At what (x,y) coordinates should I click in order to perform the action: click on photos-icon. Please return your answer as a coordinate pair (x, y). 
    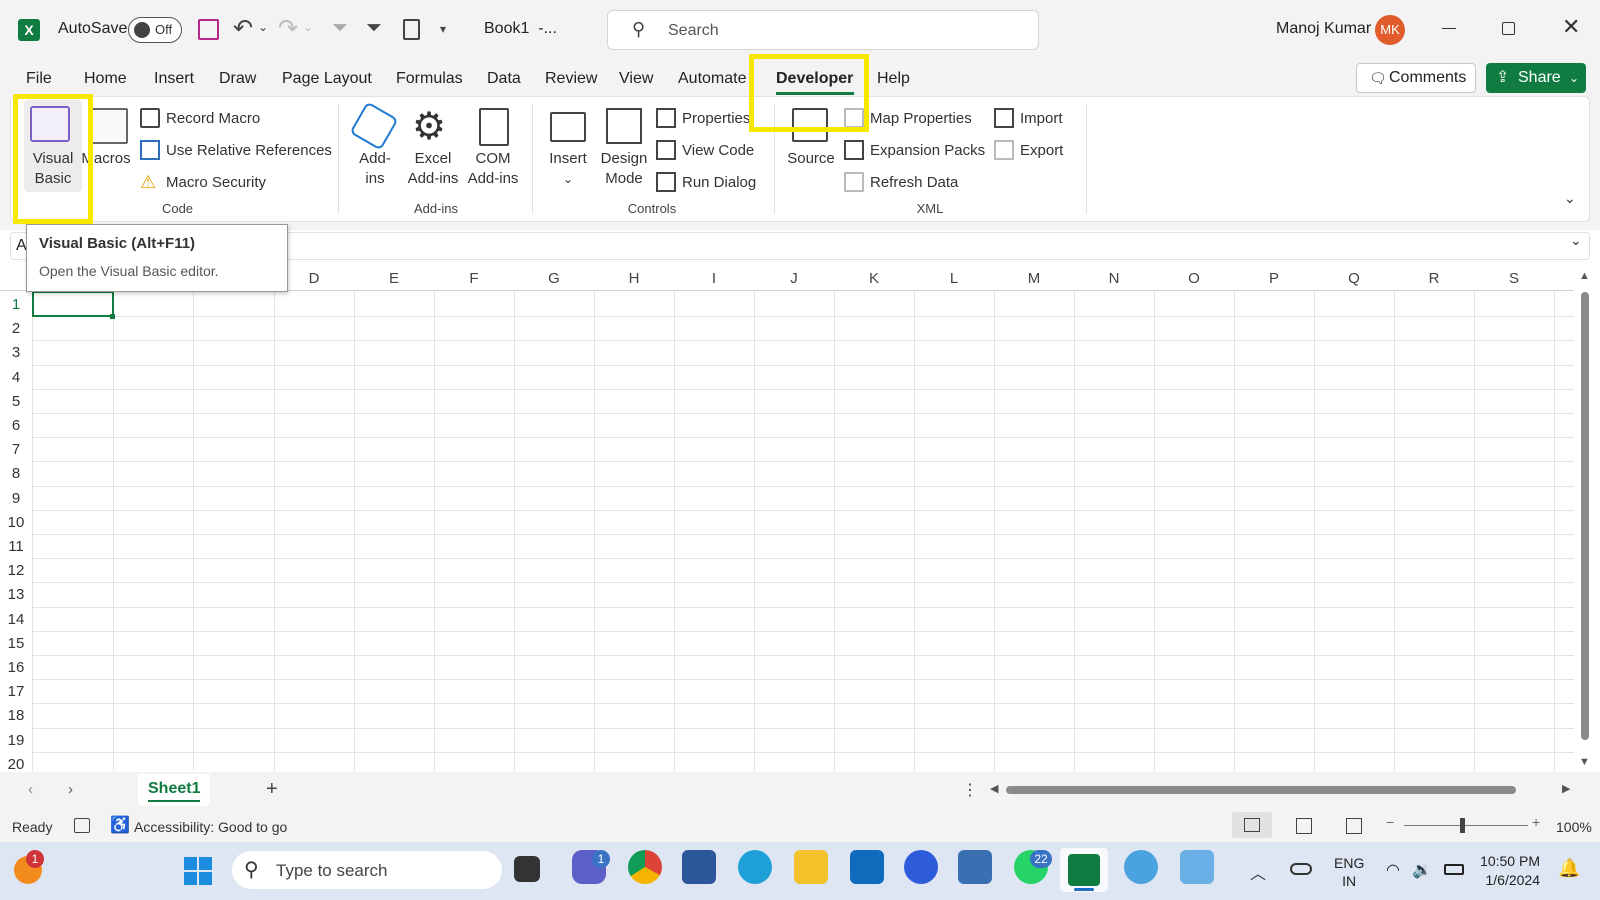
    Looking at the image, I should click on (975, 867).